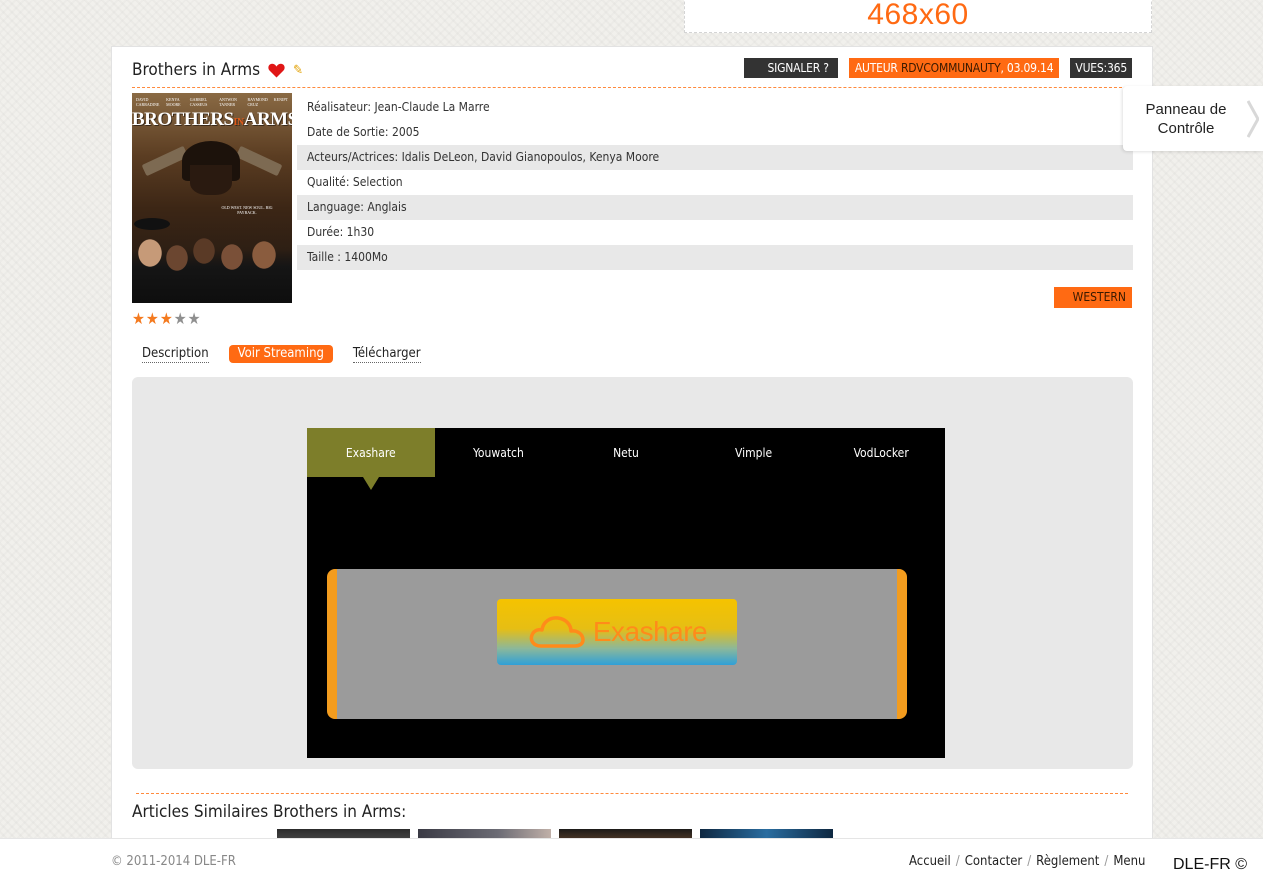  Describe the element at coordinates (881, 452) in the screenshot. I see `host-tab-vodlocker: VodLocker` at that location.